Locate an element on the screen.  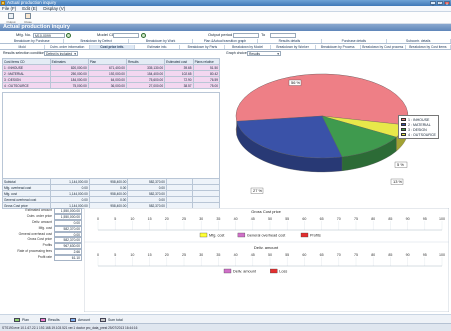
tab-results-details: Results details is located at coordinates (290, 41).